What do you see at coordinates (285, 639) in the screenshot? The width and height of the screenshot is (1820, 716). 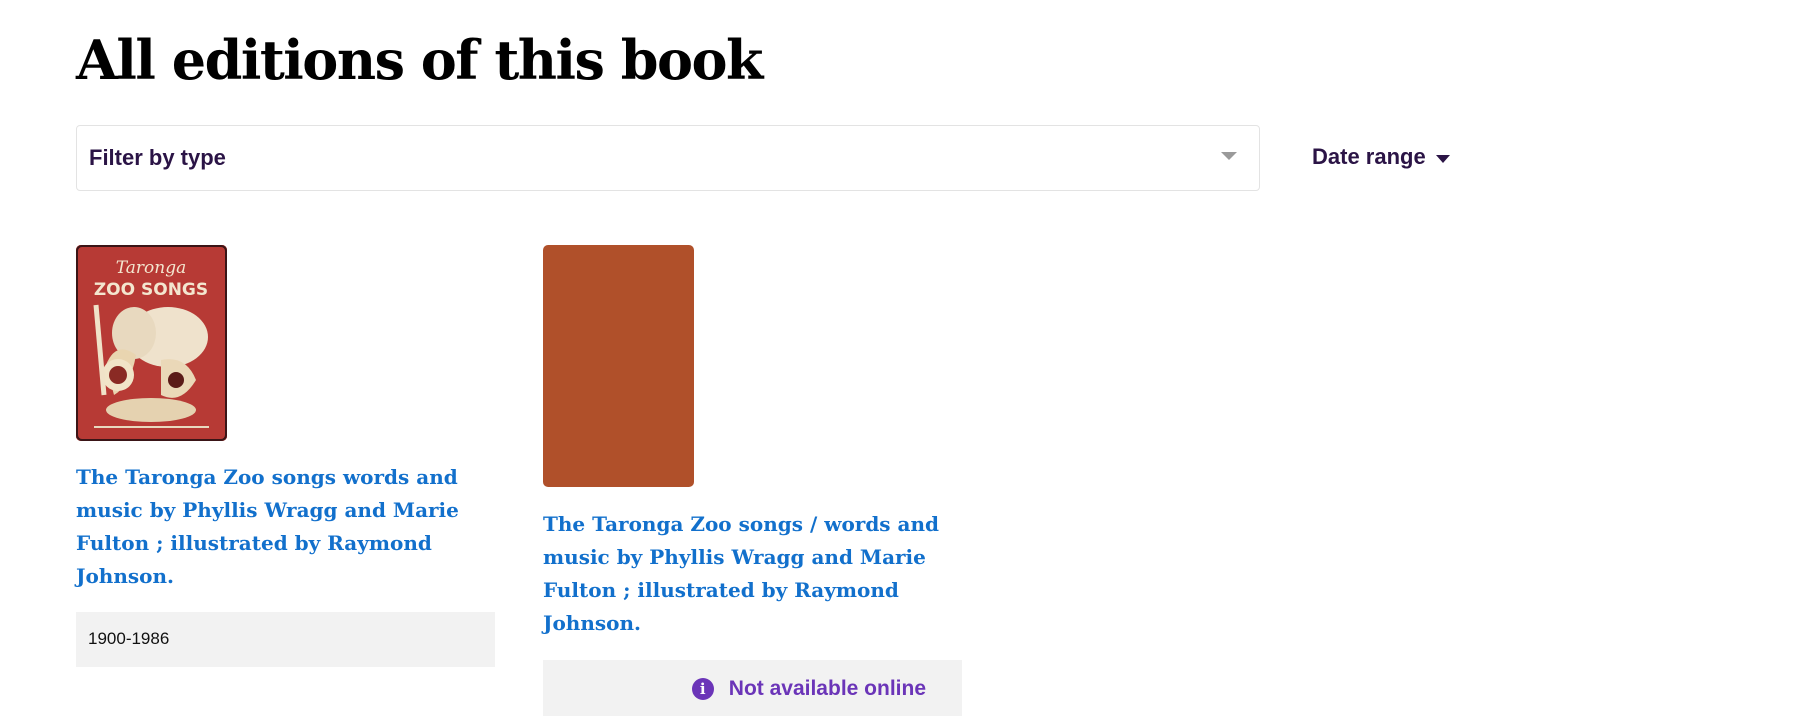 I see `edition-date-bar: 1900-1986` at bounding box center [285, 639].